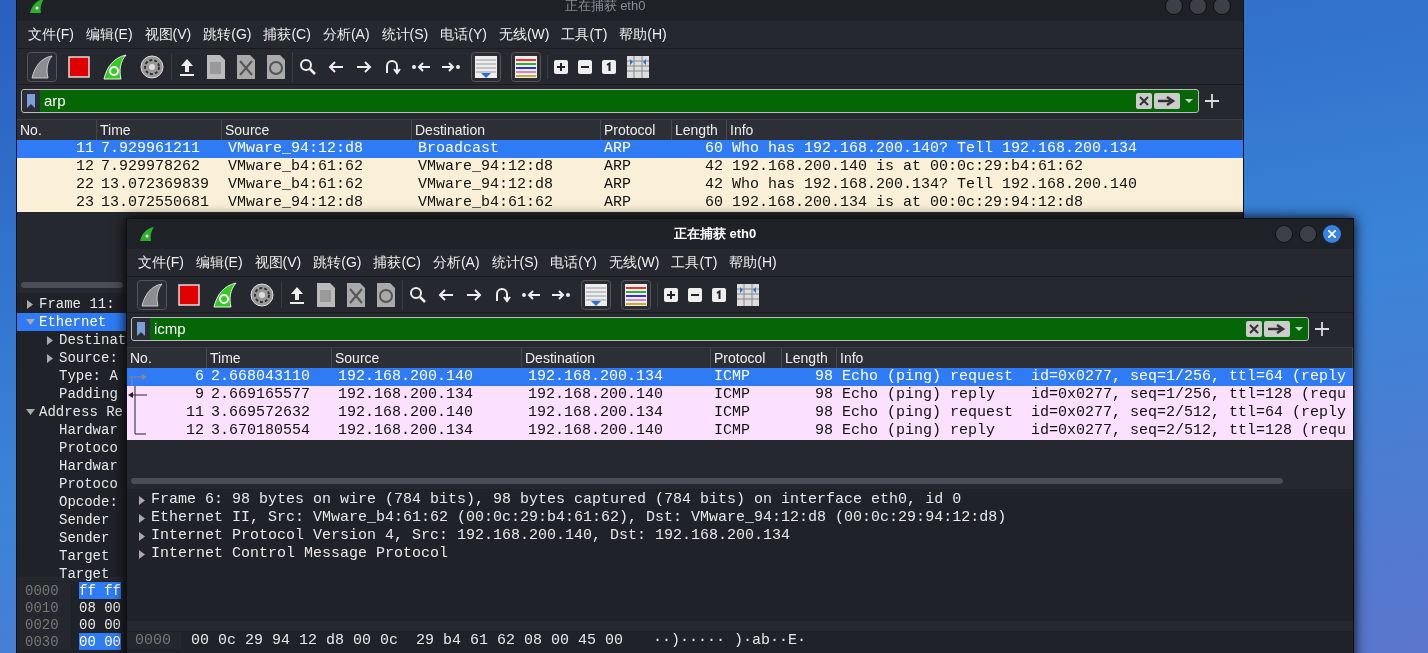 This screenshot has width=1428, height=653. What do you see at coordinates (630, 185) in the screenshot?
I see `packet-row: 22 13.072369839 VMware_b4:61:62 VMware_94:12:d8 ARP 42 Who has 192.168.200.134? Tell 192.168.200.140` at bounding box center [630, 185].